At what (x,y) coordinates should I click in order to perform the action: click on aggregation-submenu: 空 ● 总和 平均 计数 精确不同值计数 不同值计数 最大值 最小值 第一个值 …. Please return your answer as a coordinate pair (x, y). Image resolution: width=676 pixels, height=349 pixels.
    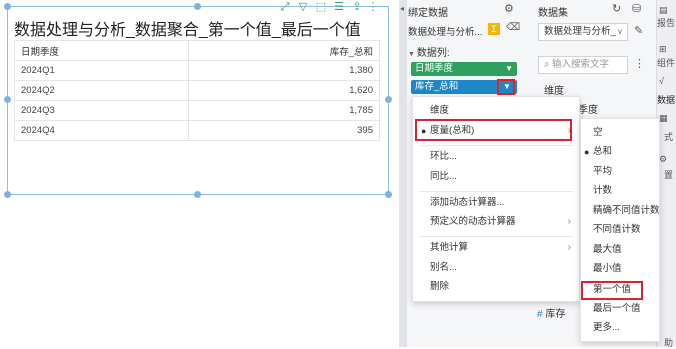
    Looking at the image, I should click on (620, 230).